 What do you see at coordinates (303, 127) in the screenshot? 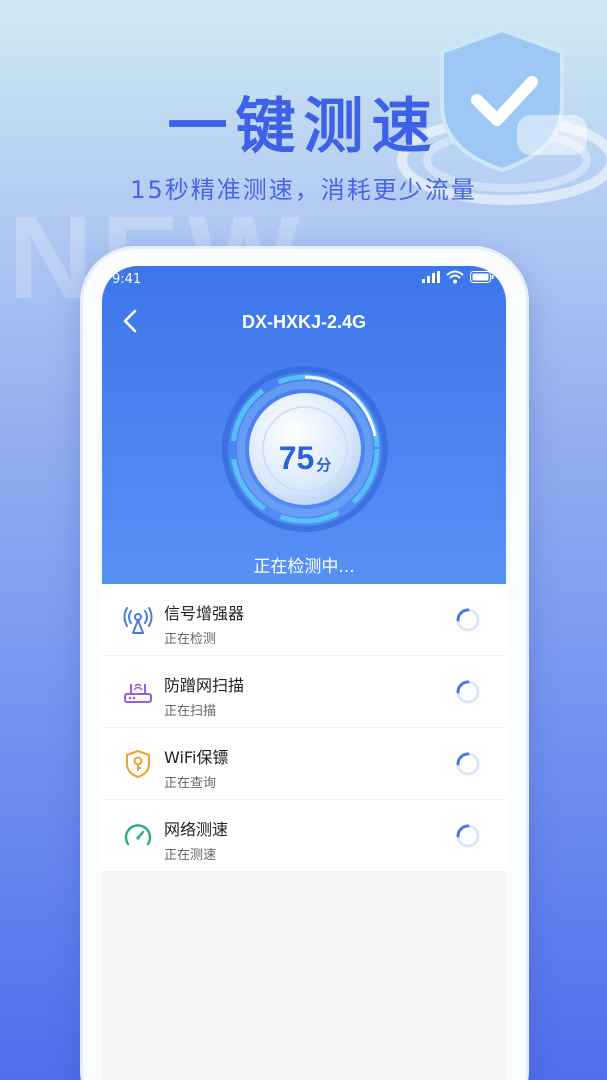
I see `promo-headline: 一键测速` at bounding box center [303, 127].